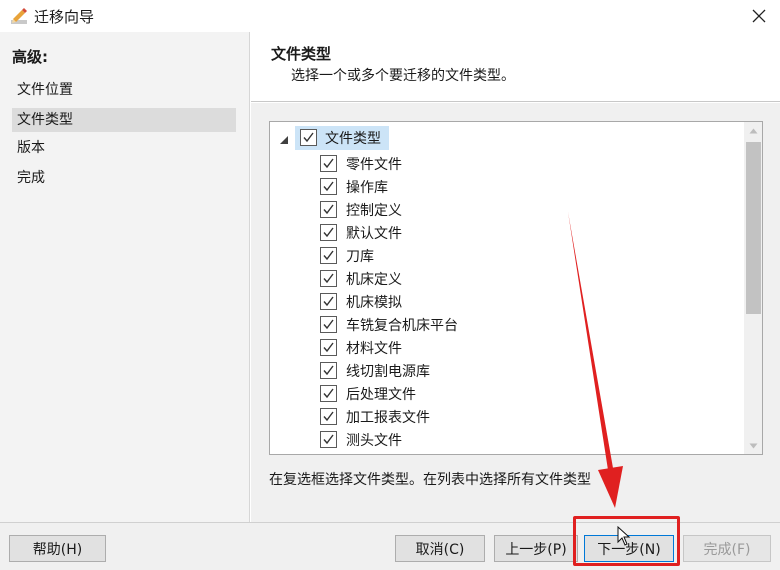 The height and width of the screenshot is (570, 780). Describe the element at coordinates (124, 148) in the screenshot. I see `nav-item-version: 版本` at that location.